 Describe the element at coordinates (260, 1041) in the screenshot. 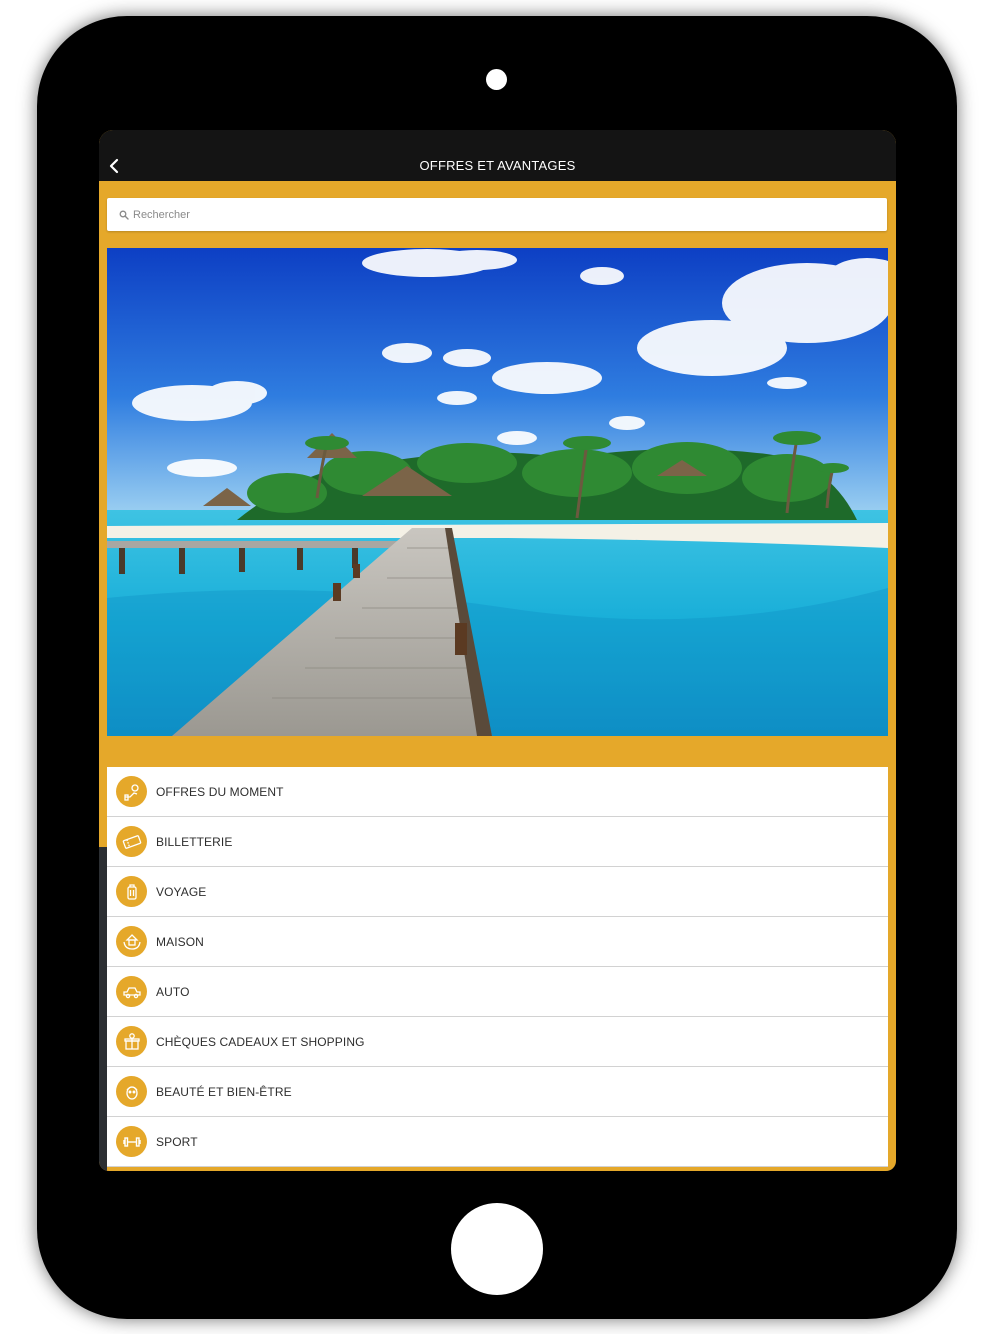

I see `category-label: CHÈQUES CADEAUX ET SHOPPING` at that location.